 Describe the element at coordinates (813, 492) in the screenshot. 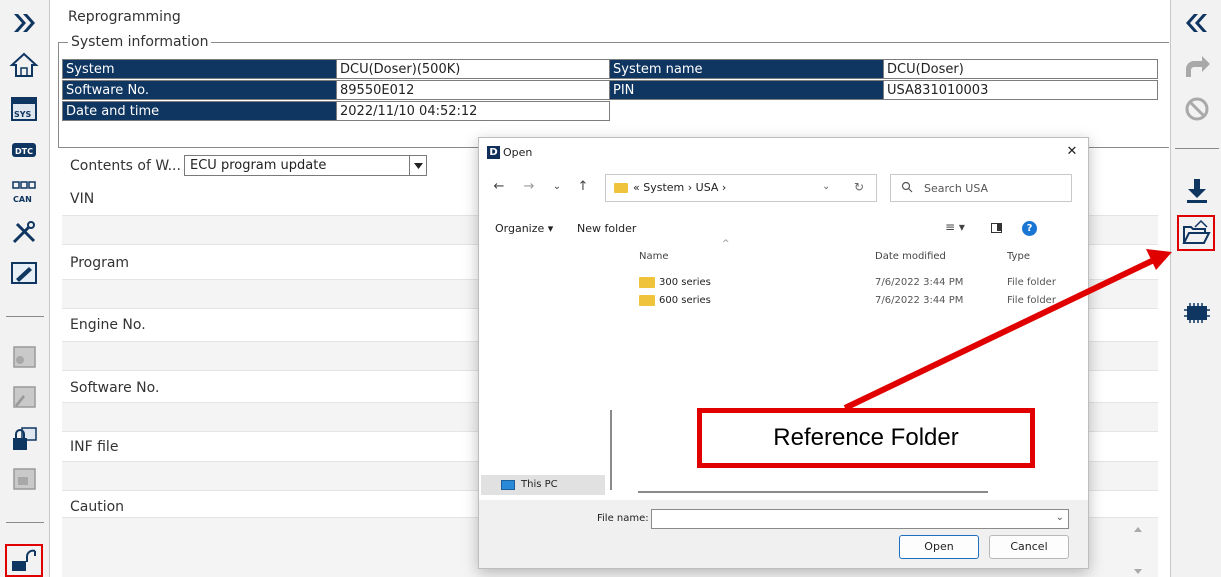

I see `file-list-scrollbar` at that location.